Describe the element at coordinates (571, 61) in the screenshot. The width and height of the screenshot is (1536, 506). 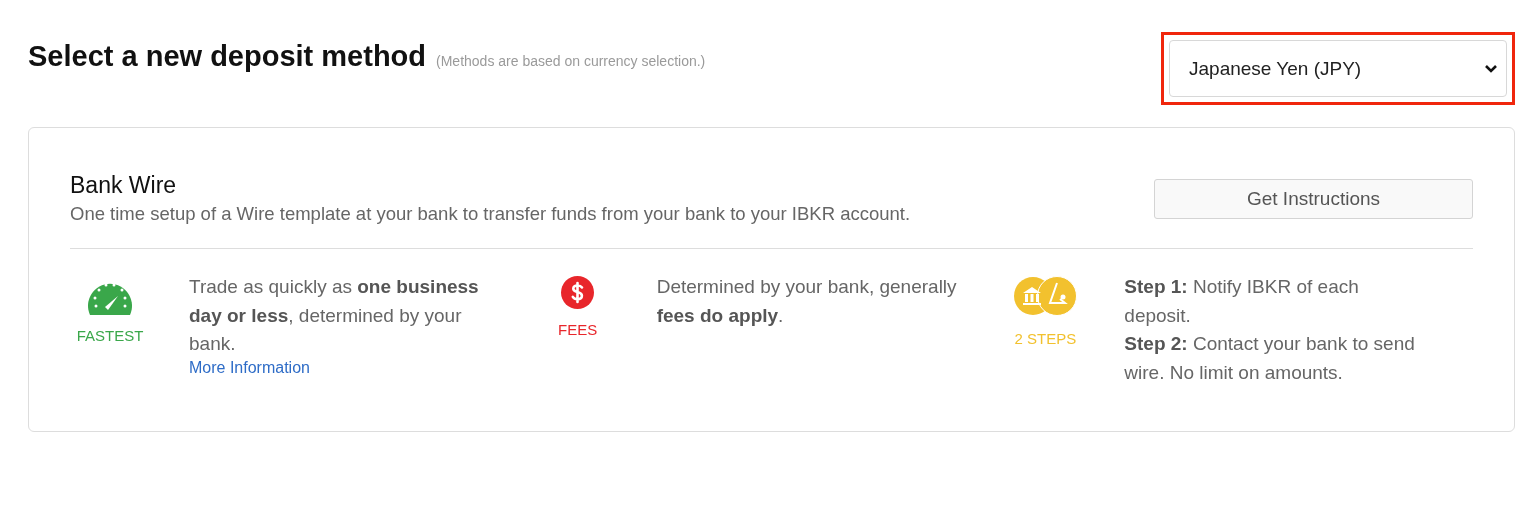
I see `page-note: (Methods are based on currency selection.)` at that location.